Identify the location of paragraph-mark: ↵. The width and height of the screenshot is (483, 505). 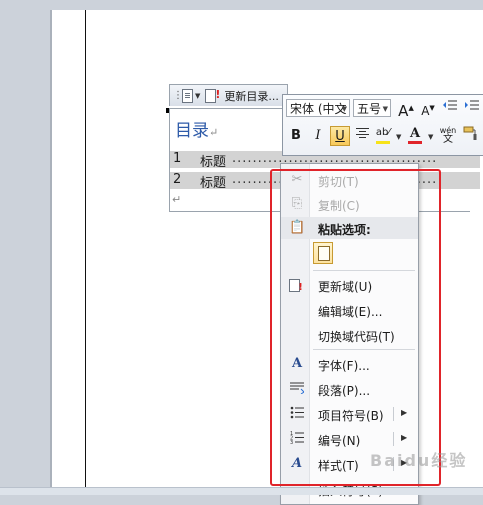
(214, 132).